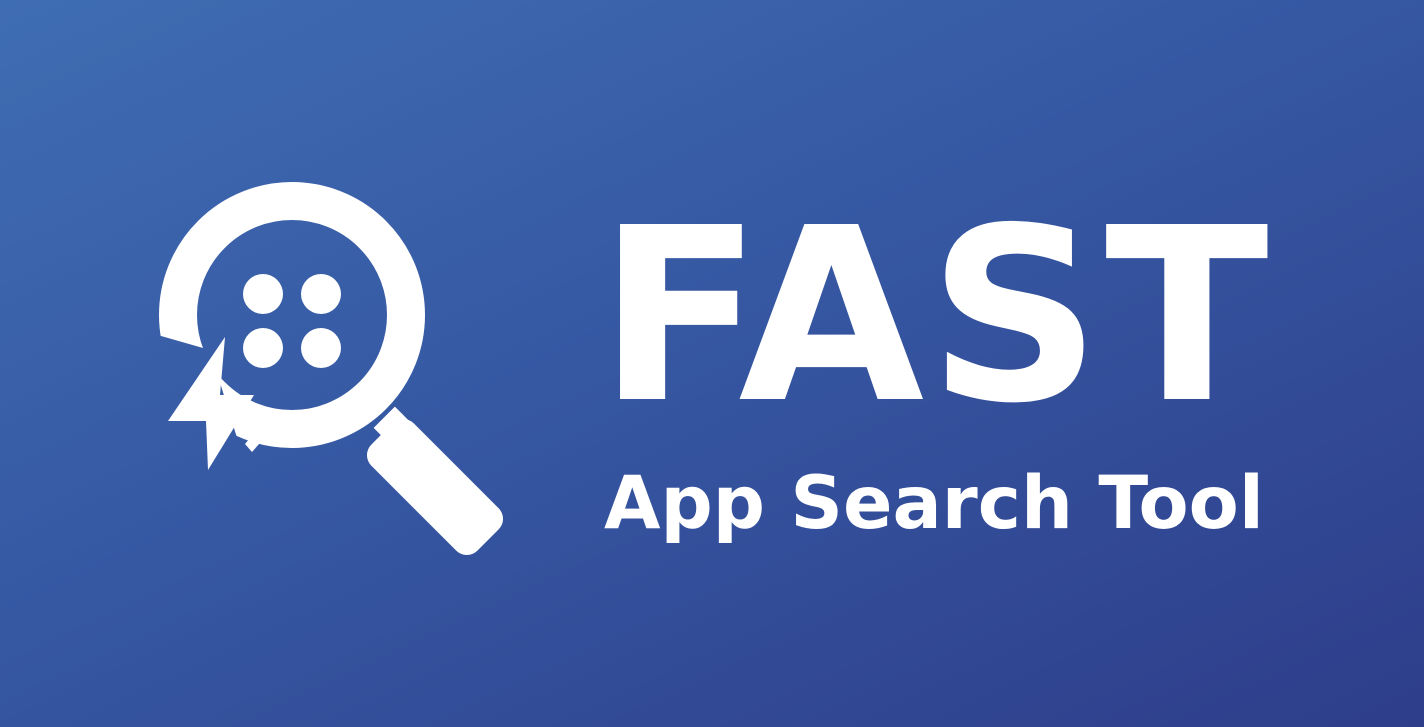 This screenshot has height=727, width=1424. Describe the element at coordinates (331, 369) in the screenshot. I see `magnifier-bolt-dots-icon` at that location.